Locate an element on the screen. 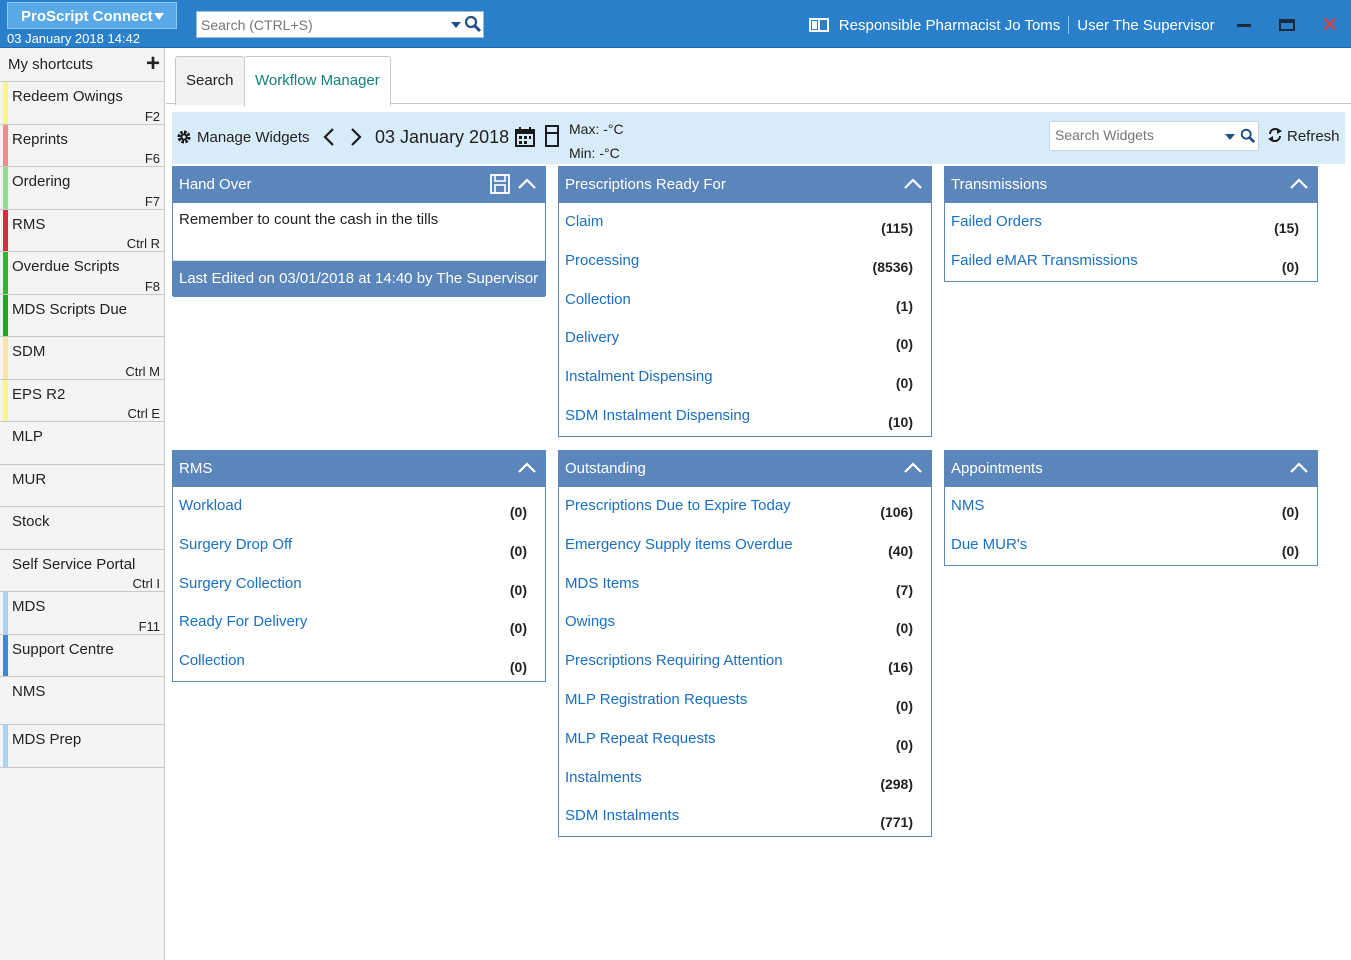  shortcut-rms: RMS Ctrl R is located at coordinates (82, 230).